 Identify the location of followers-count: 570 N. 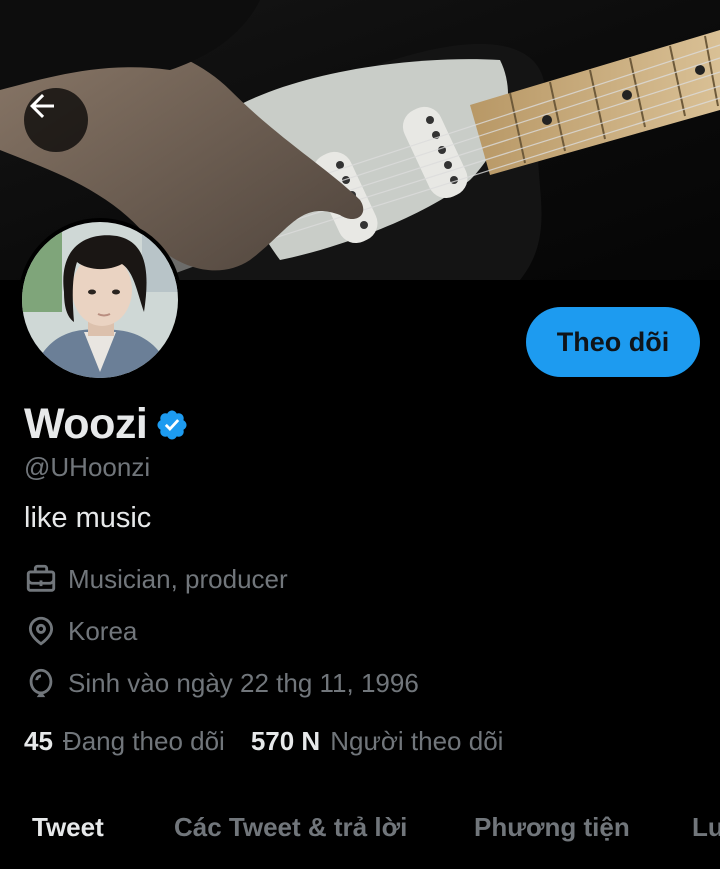
(285, 741).